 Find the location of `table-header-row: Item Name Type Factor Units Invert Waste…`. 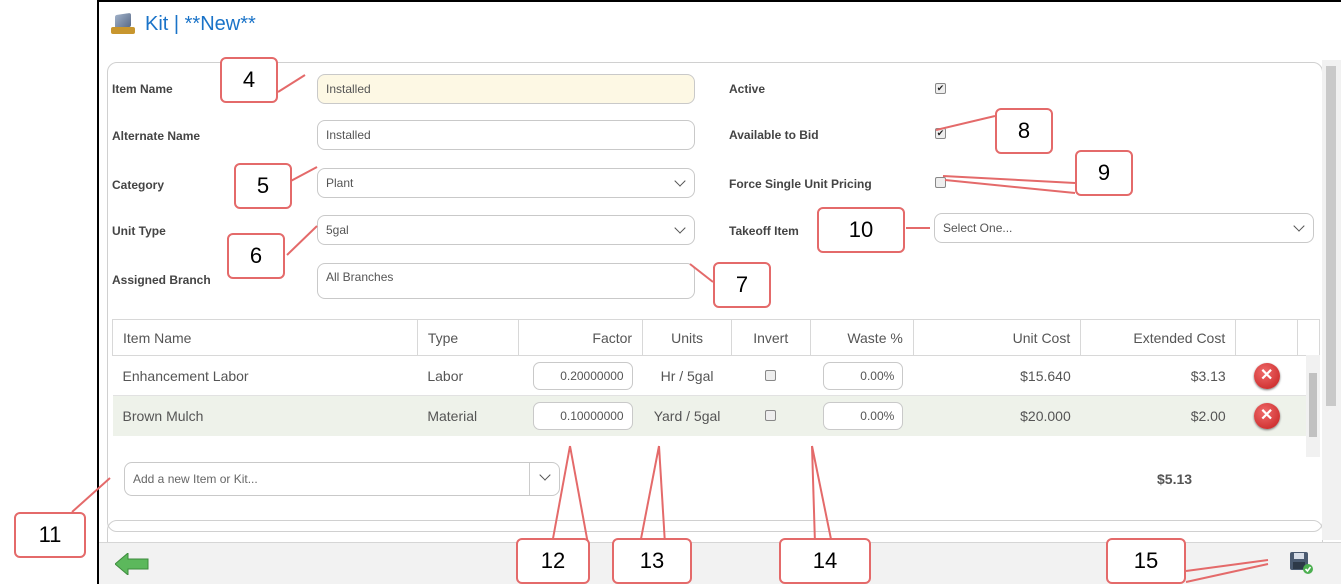

table-header-row: Item Name Type Factor Units Invert Waste… is located at coordinates (716, 337).